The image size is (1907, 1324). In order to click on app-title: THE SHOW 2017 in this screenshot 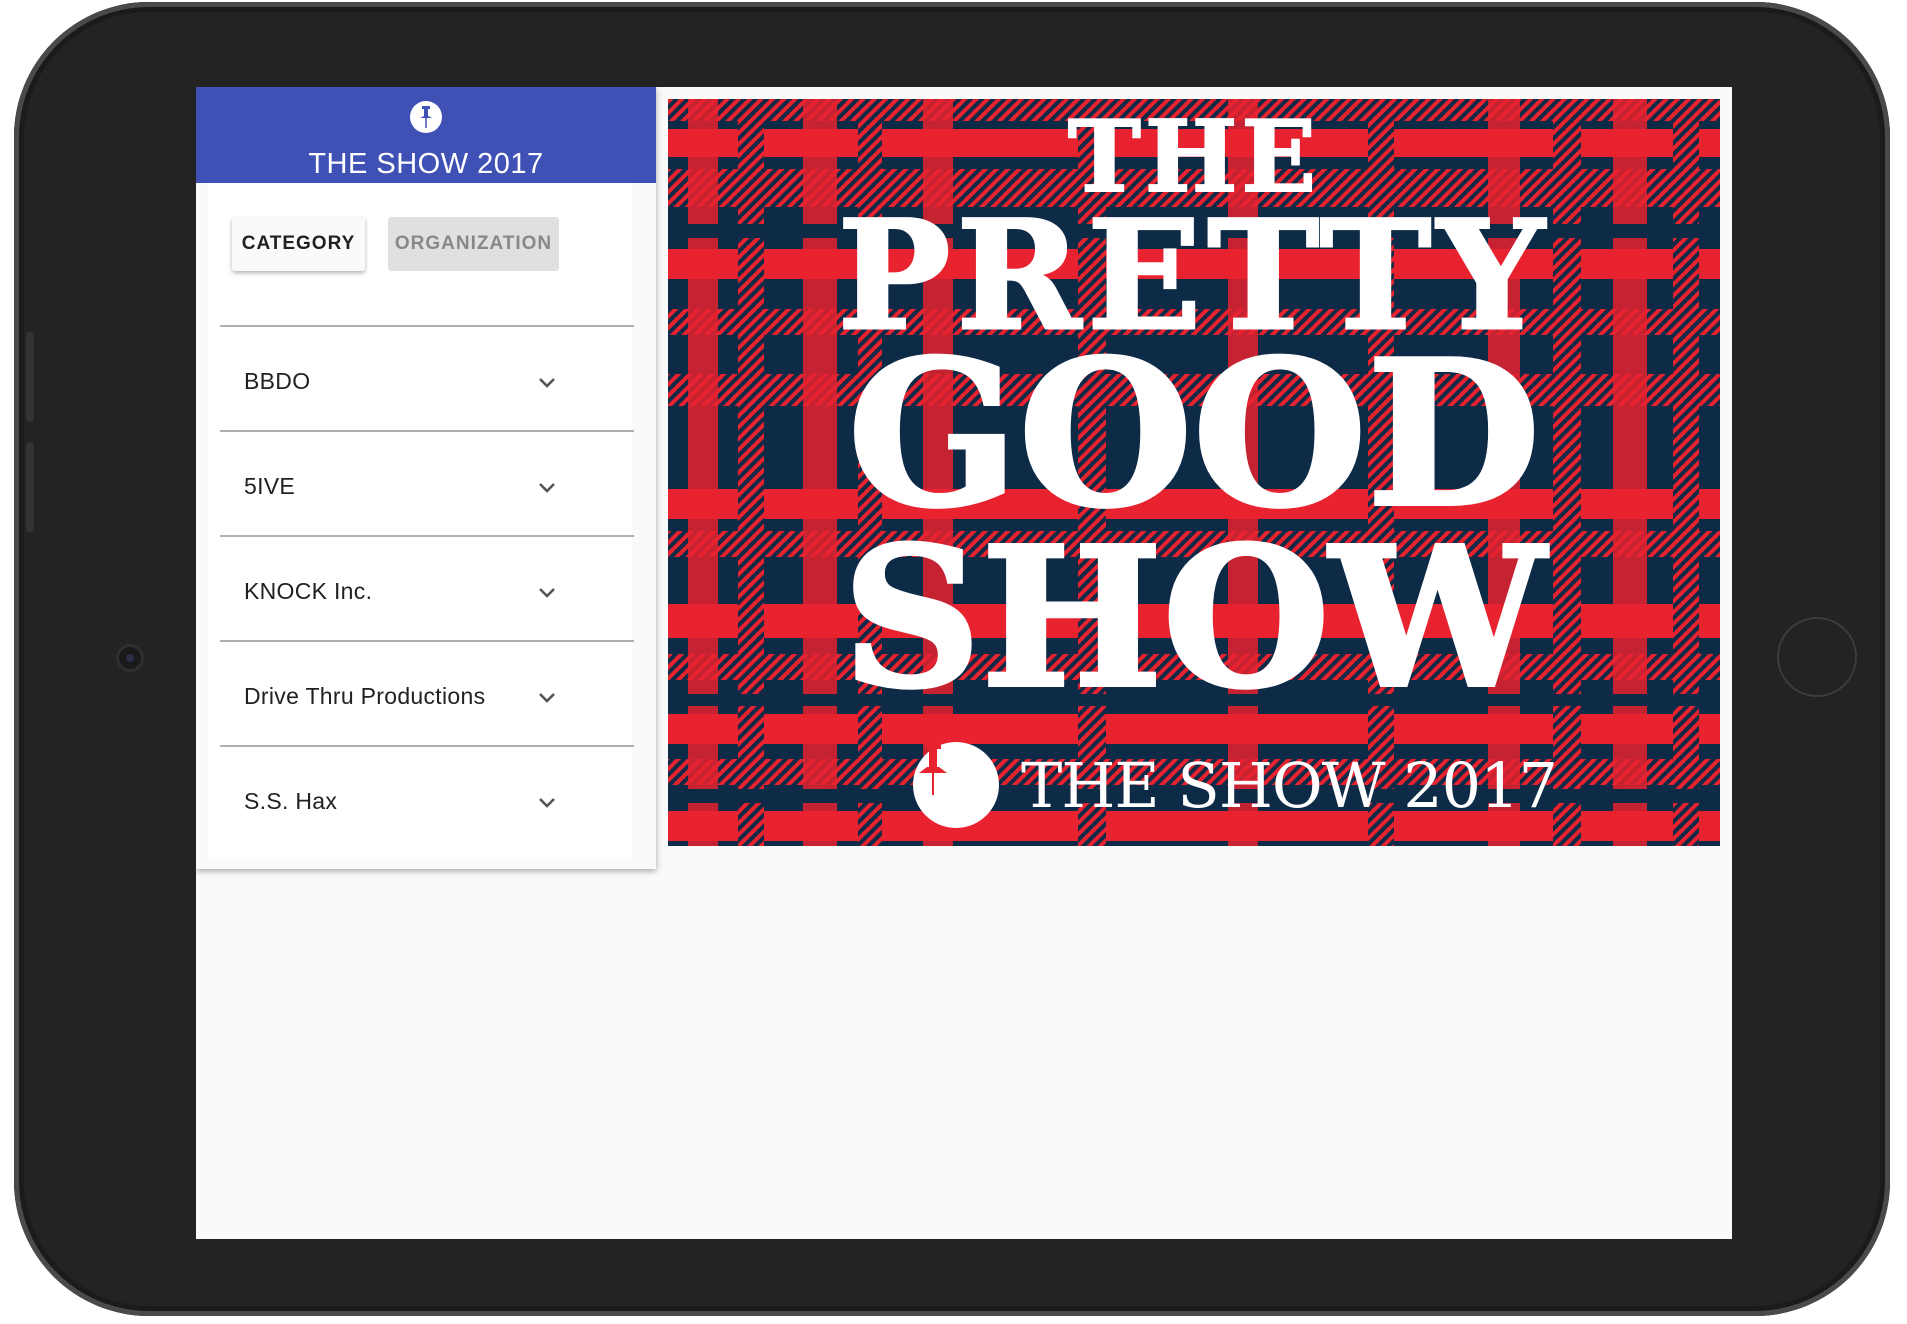, I will do `click(426, 164)`.